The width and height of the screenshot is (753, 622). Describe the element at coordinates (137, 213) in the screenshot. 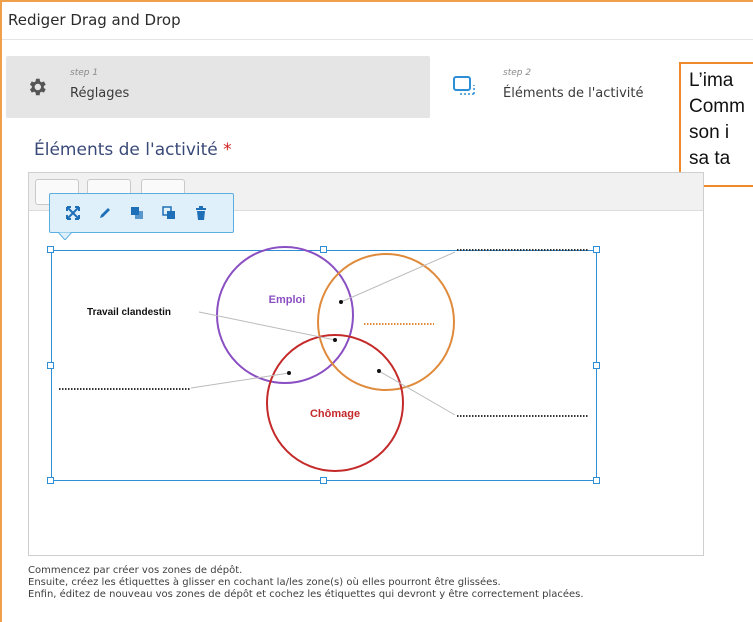

I see `bring-front-icon` at that location.